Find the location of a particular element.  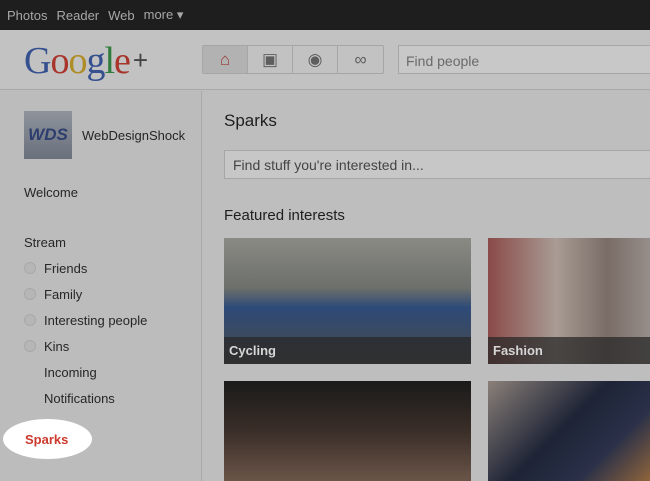

google-plus-logo: Google + is located at coordinates (86, 61).